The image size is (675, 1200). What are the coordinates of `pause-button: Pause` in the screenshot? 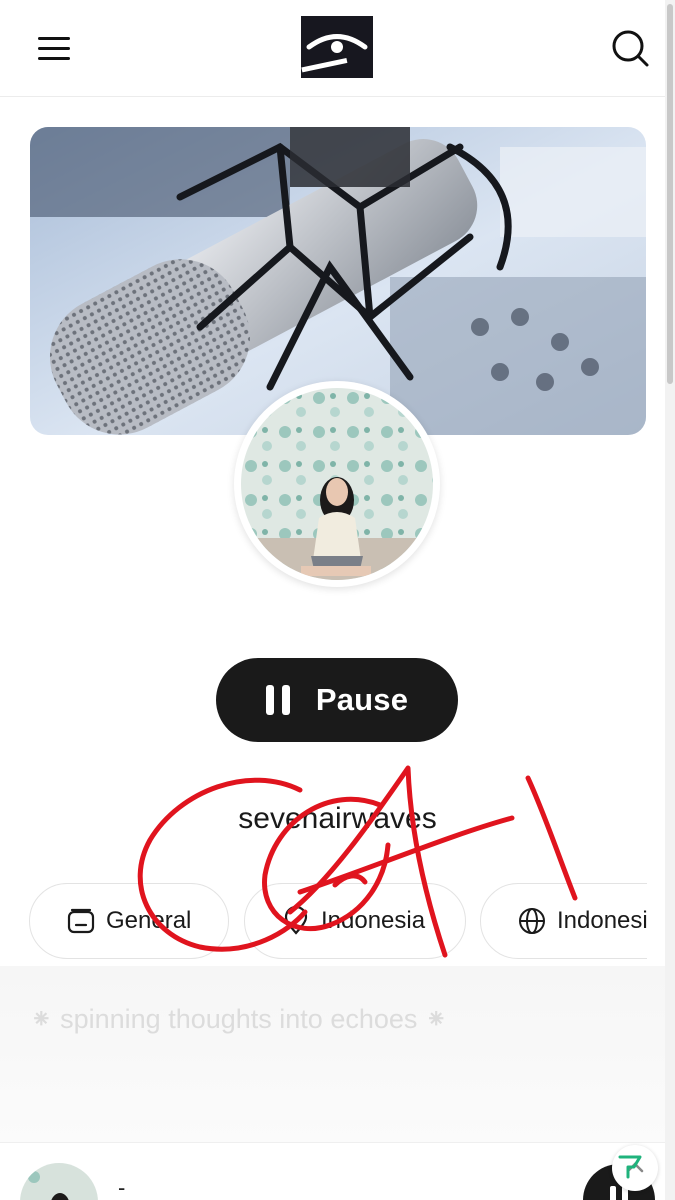 It's located at (337, 700).